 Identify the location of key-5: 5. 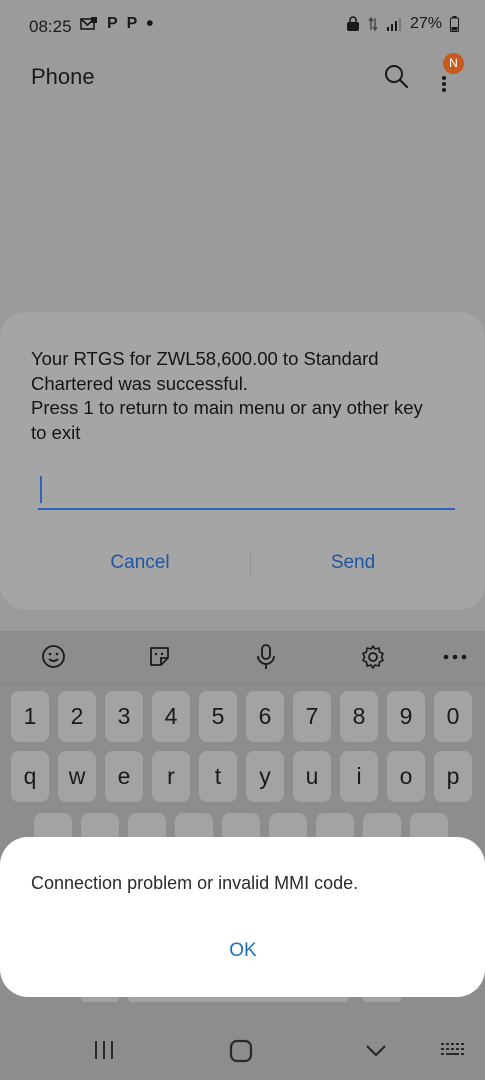
(218, 716).